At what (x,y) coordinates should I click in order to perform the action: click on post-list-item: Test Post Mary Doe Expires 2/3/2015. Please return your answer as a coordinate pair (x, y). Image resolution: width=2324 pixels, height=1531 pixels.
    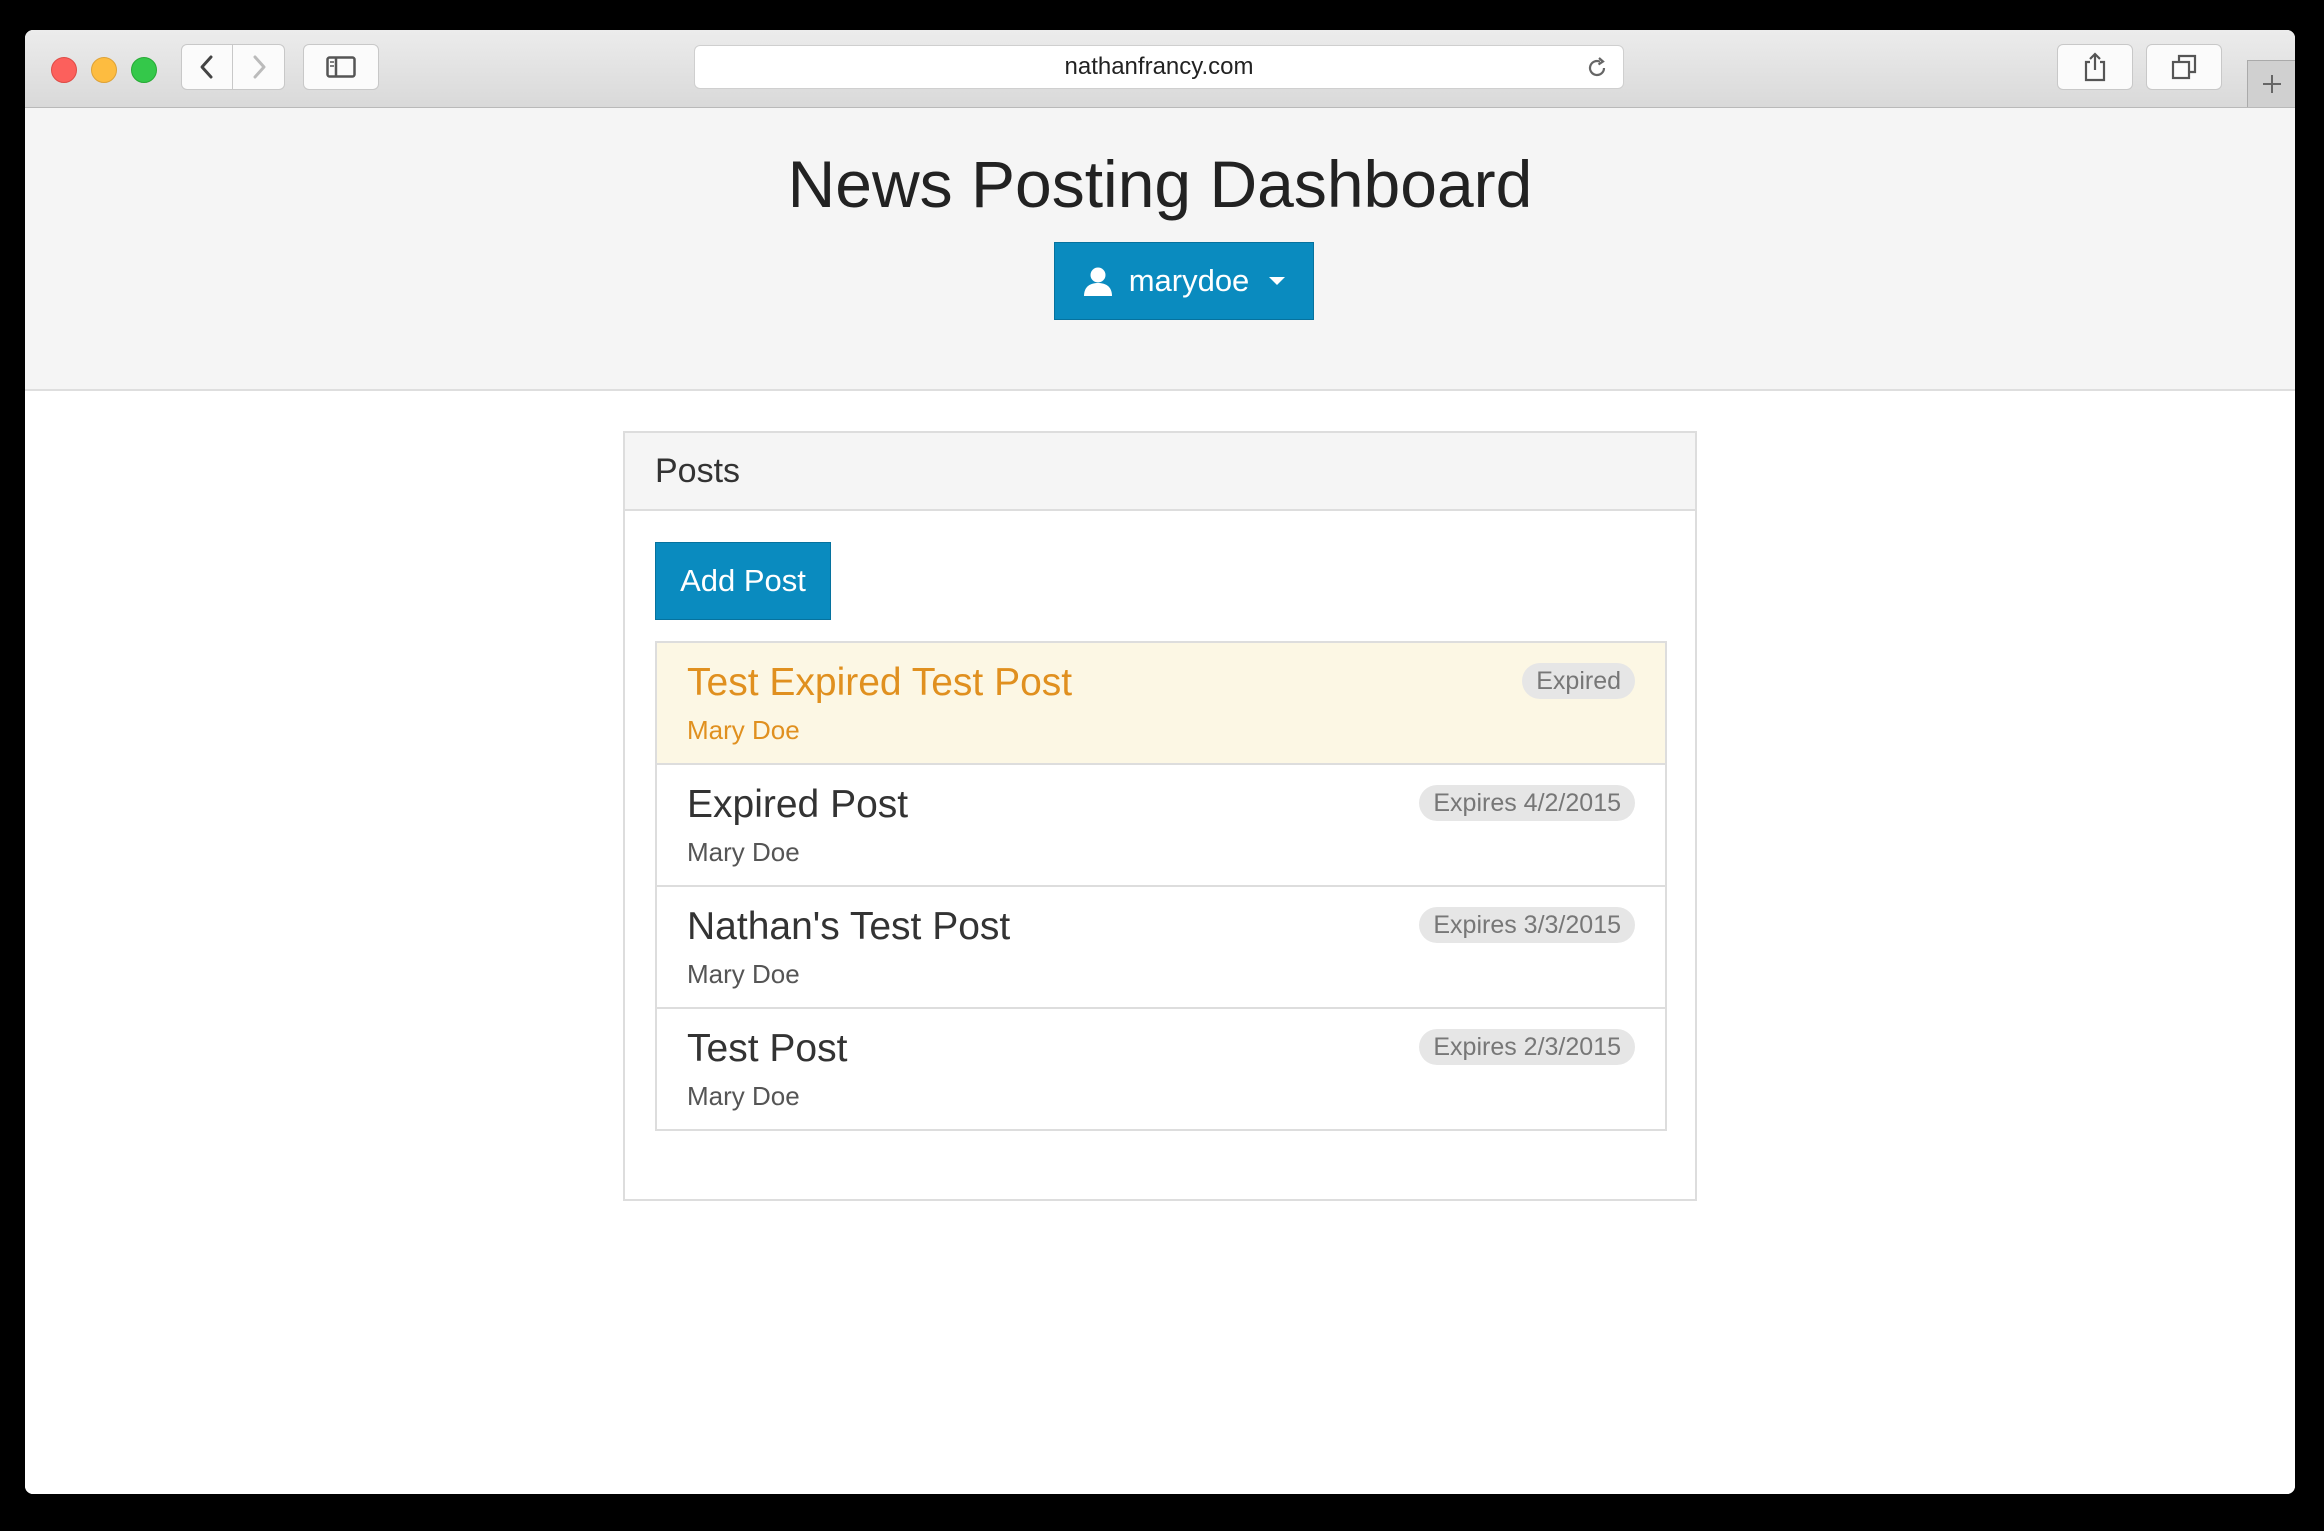
    Looking at the image, I should click on (1161, 1069).